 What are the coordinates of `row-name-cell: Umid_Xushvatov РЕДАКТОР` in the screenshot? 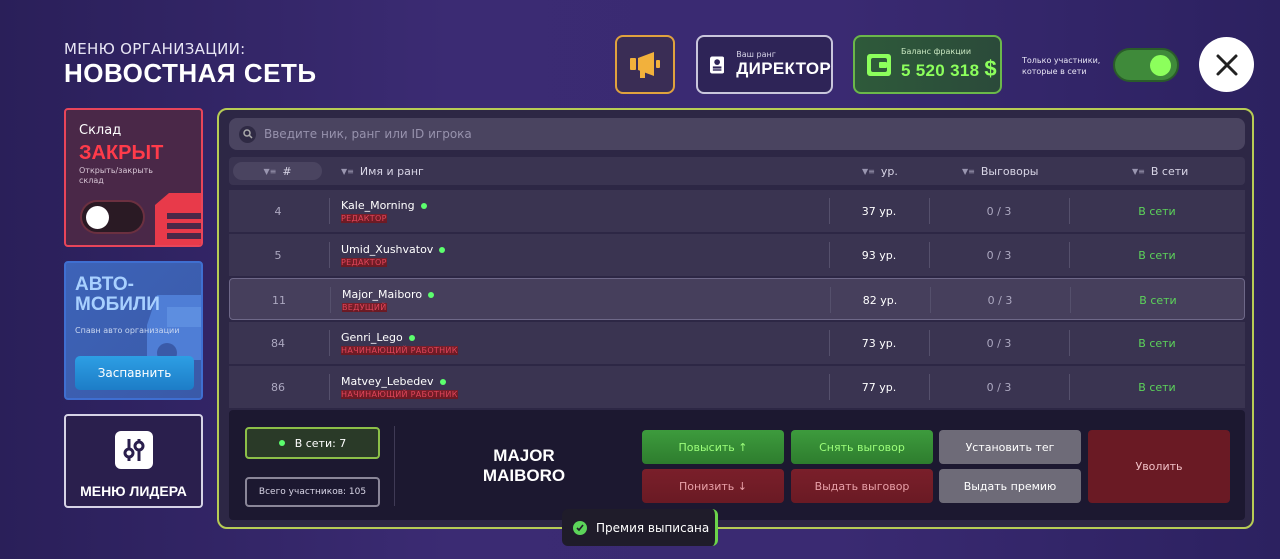 It's located at (393, 255).